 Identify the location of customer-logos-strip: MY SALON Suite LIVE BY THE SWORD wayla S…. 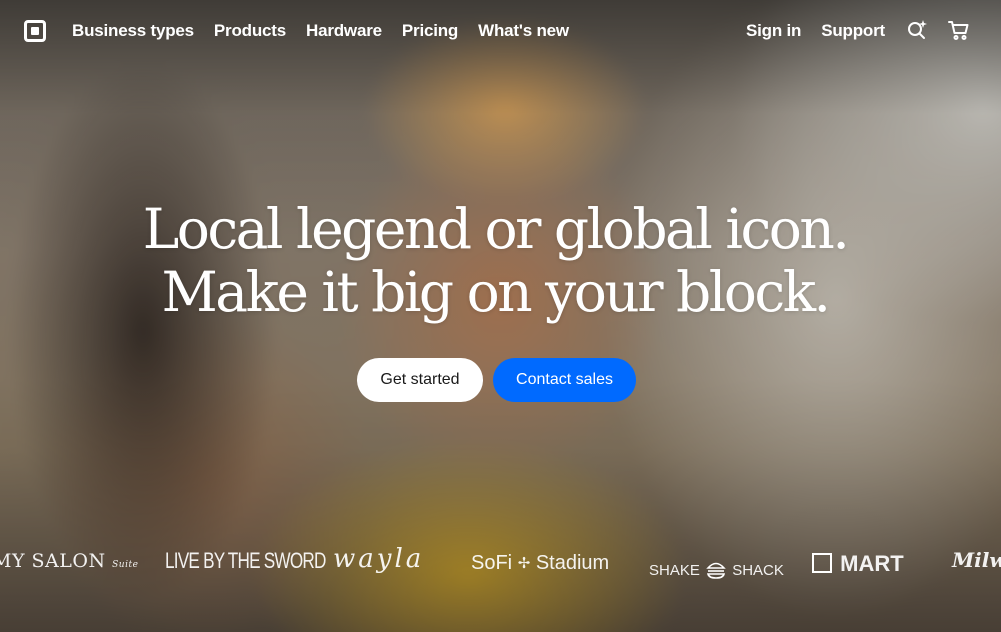
(500, 565).